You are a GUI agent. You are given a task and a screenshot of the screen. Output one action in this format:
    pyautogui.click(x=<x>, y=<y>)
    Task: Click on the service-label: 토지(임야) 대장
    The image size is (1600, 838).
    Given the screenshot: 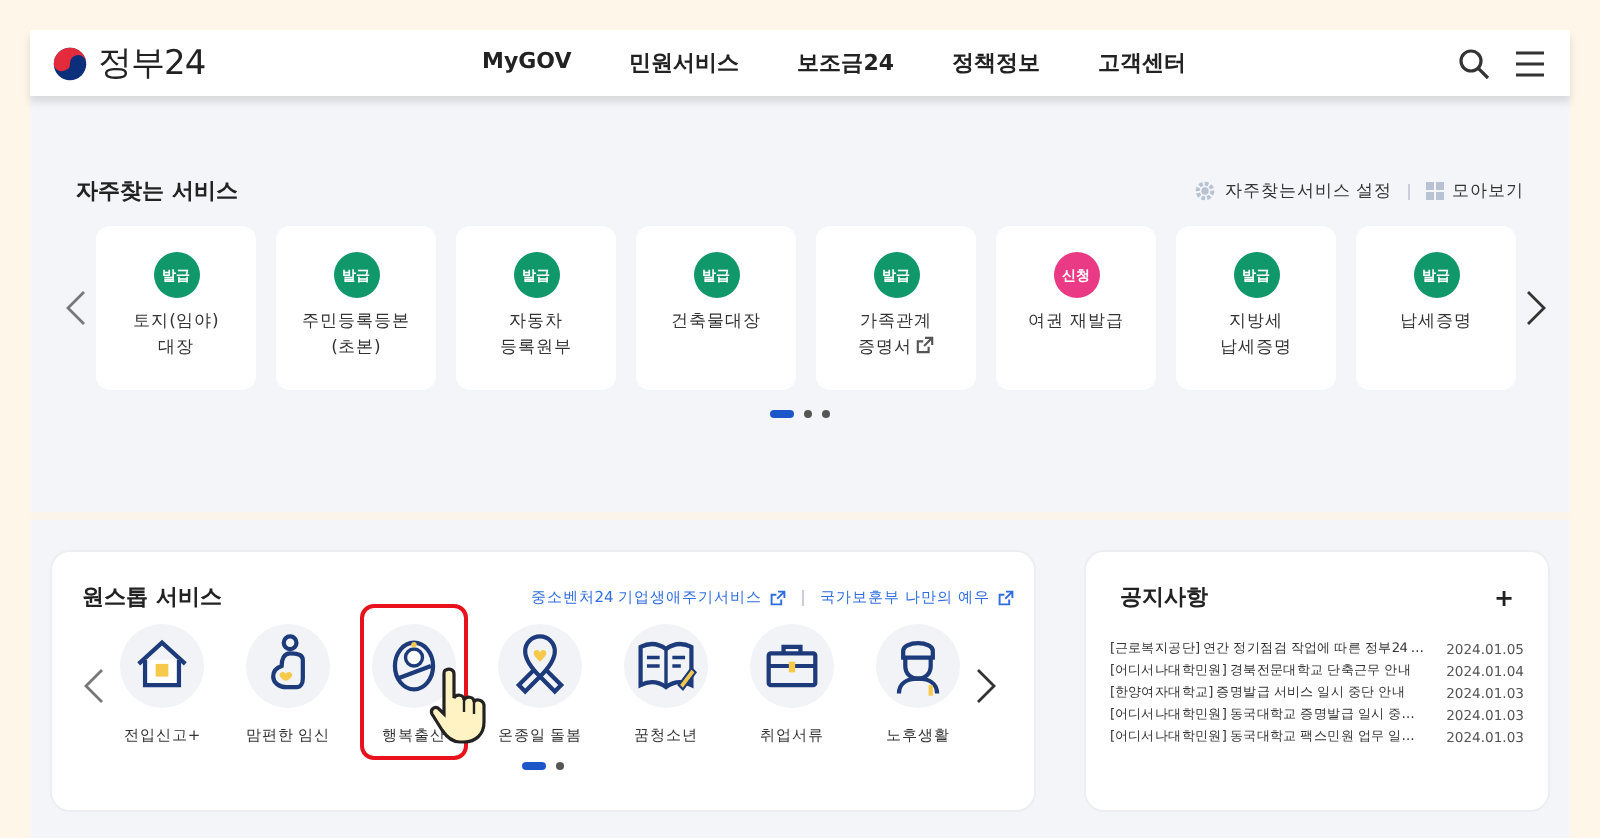 What is the action you would take?
    pyautogui.click(x=176, y=336)
    